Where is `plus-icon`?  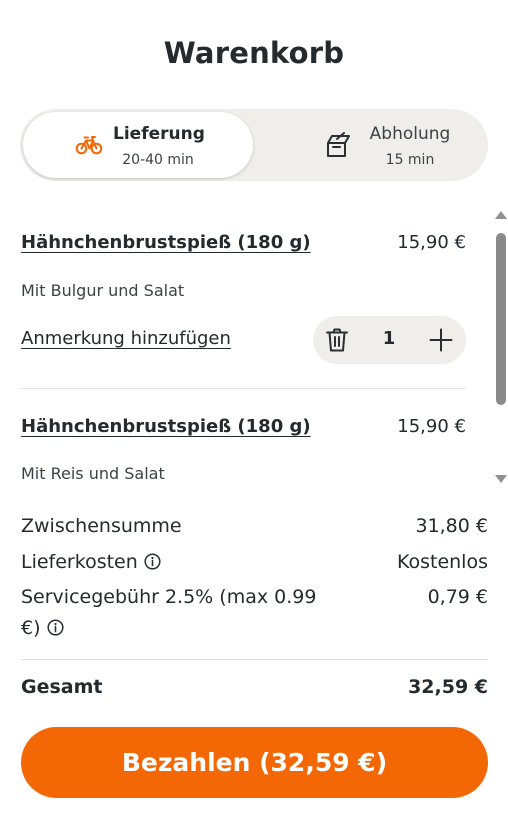
plus-icon is located at coordinates (441, 340).